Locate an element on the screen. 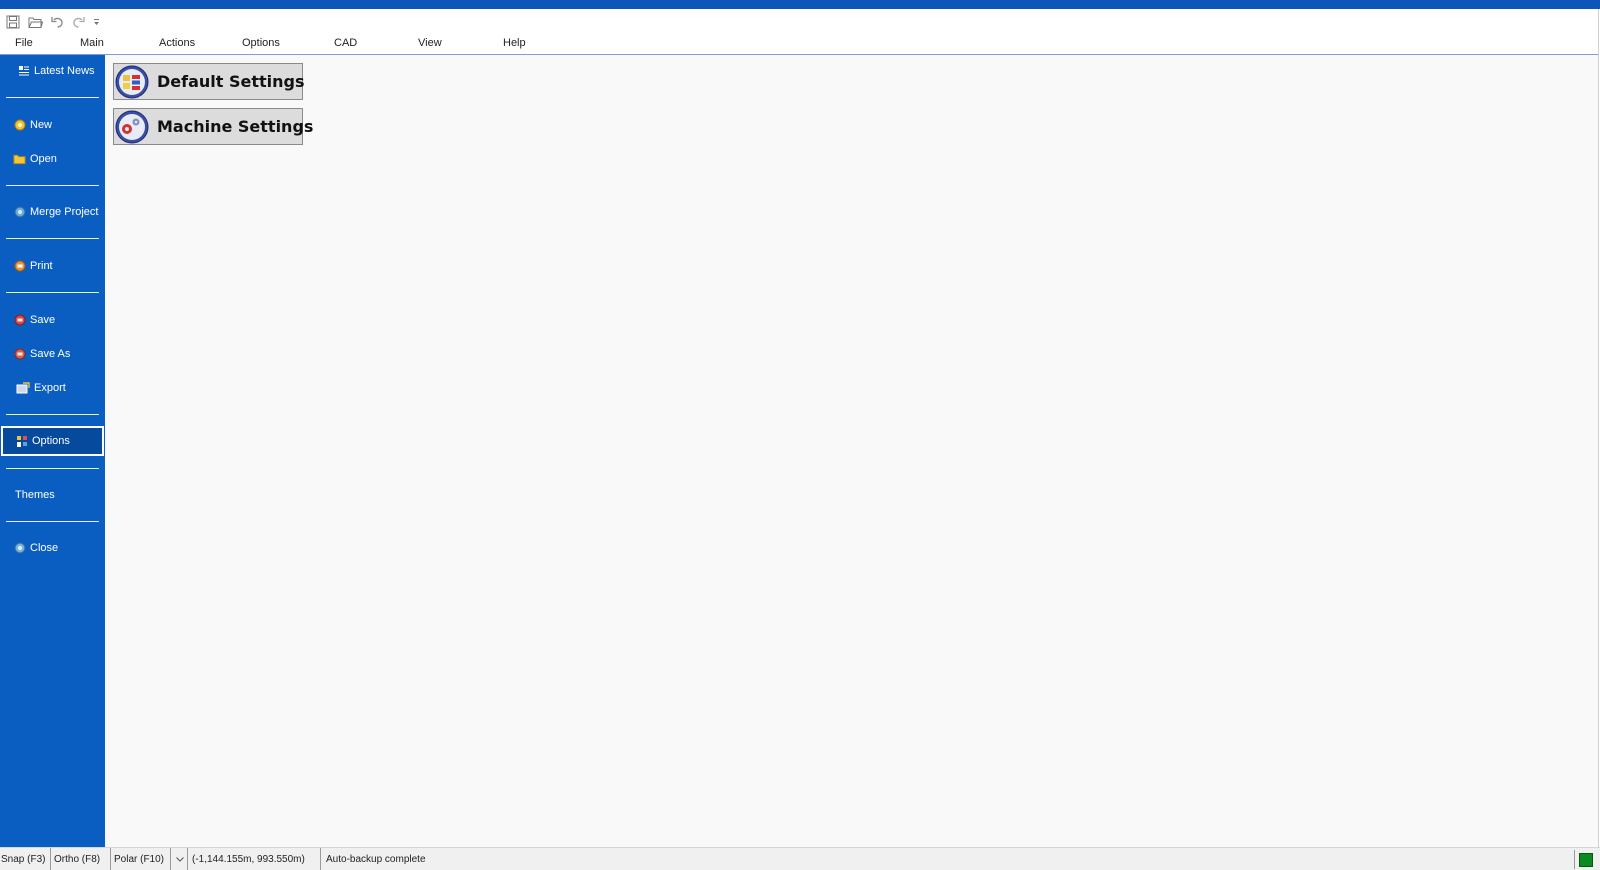 The height and width of the screenshot is (870, 1600). sidebar-item-label: Themes is located at coordinates (35, 495).